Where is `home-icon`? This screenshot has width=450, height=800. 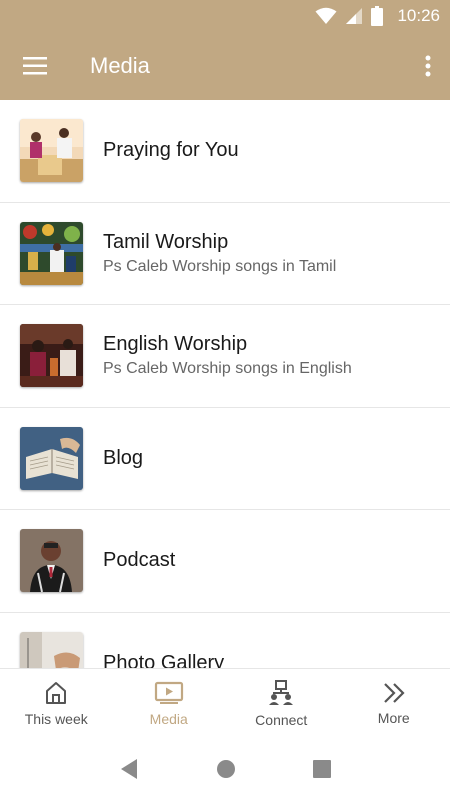
home-icon is located at coordinates (56, 692).